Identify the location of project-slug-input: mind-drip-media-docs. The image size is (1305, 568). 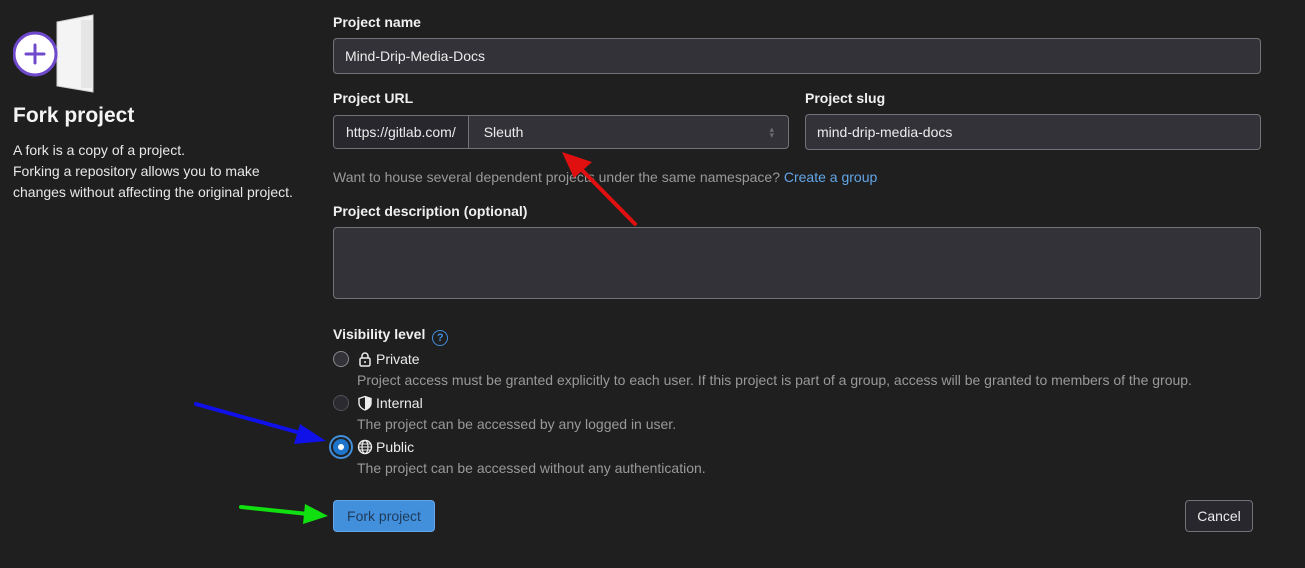
(1033, 132).